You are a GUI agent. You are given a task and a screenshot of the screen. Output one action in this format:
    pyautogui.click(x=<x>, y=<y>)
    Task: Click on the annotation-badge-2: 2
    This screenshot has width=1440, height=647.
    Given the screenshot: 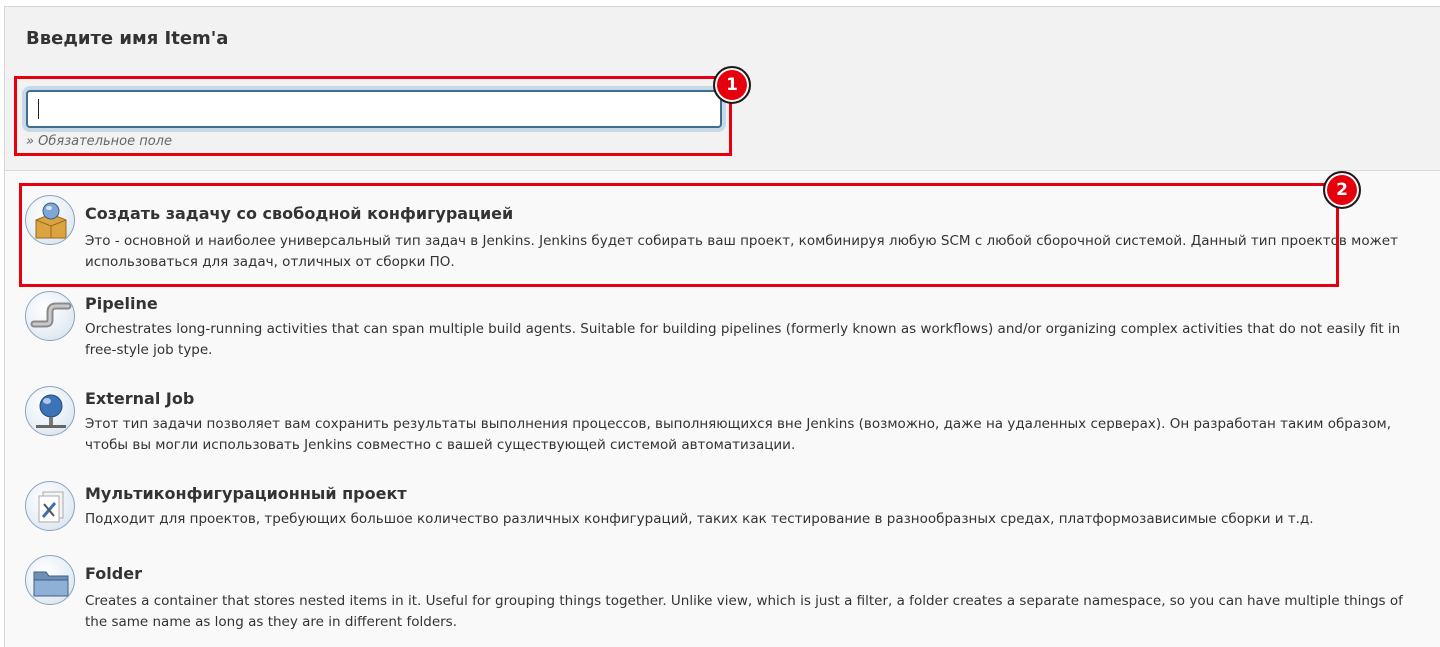 What is the action you would take?
    pyautogui.click(x=1342, y=190)
    